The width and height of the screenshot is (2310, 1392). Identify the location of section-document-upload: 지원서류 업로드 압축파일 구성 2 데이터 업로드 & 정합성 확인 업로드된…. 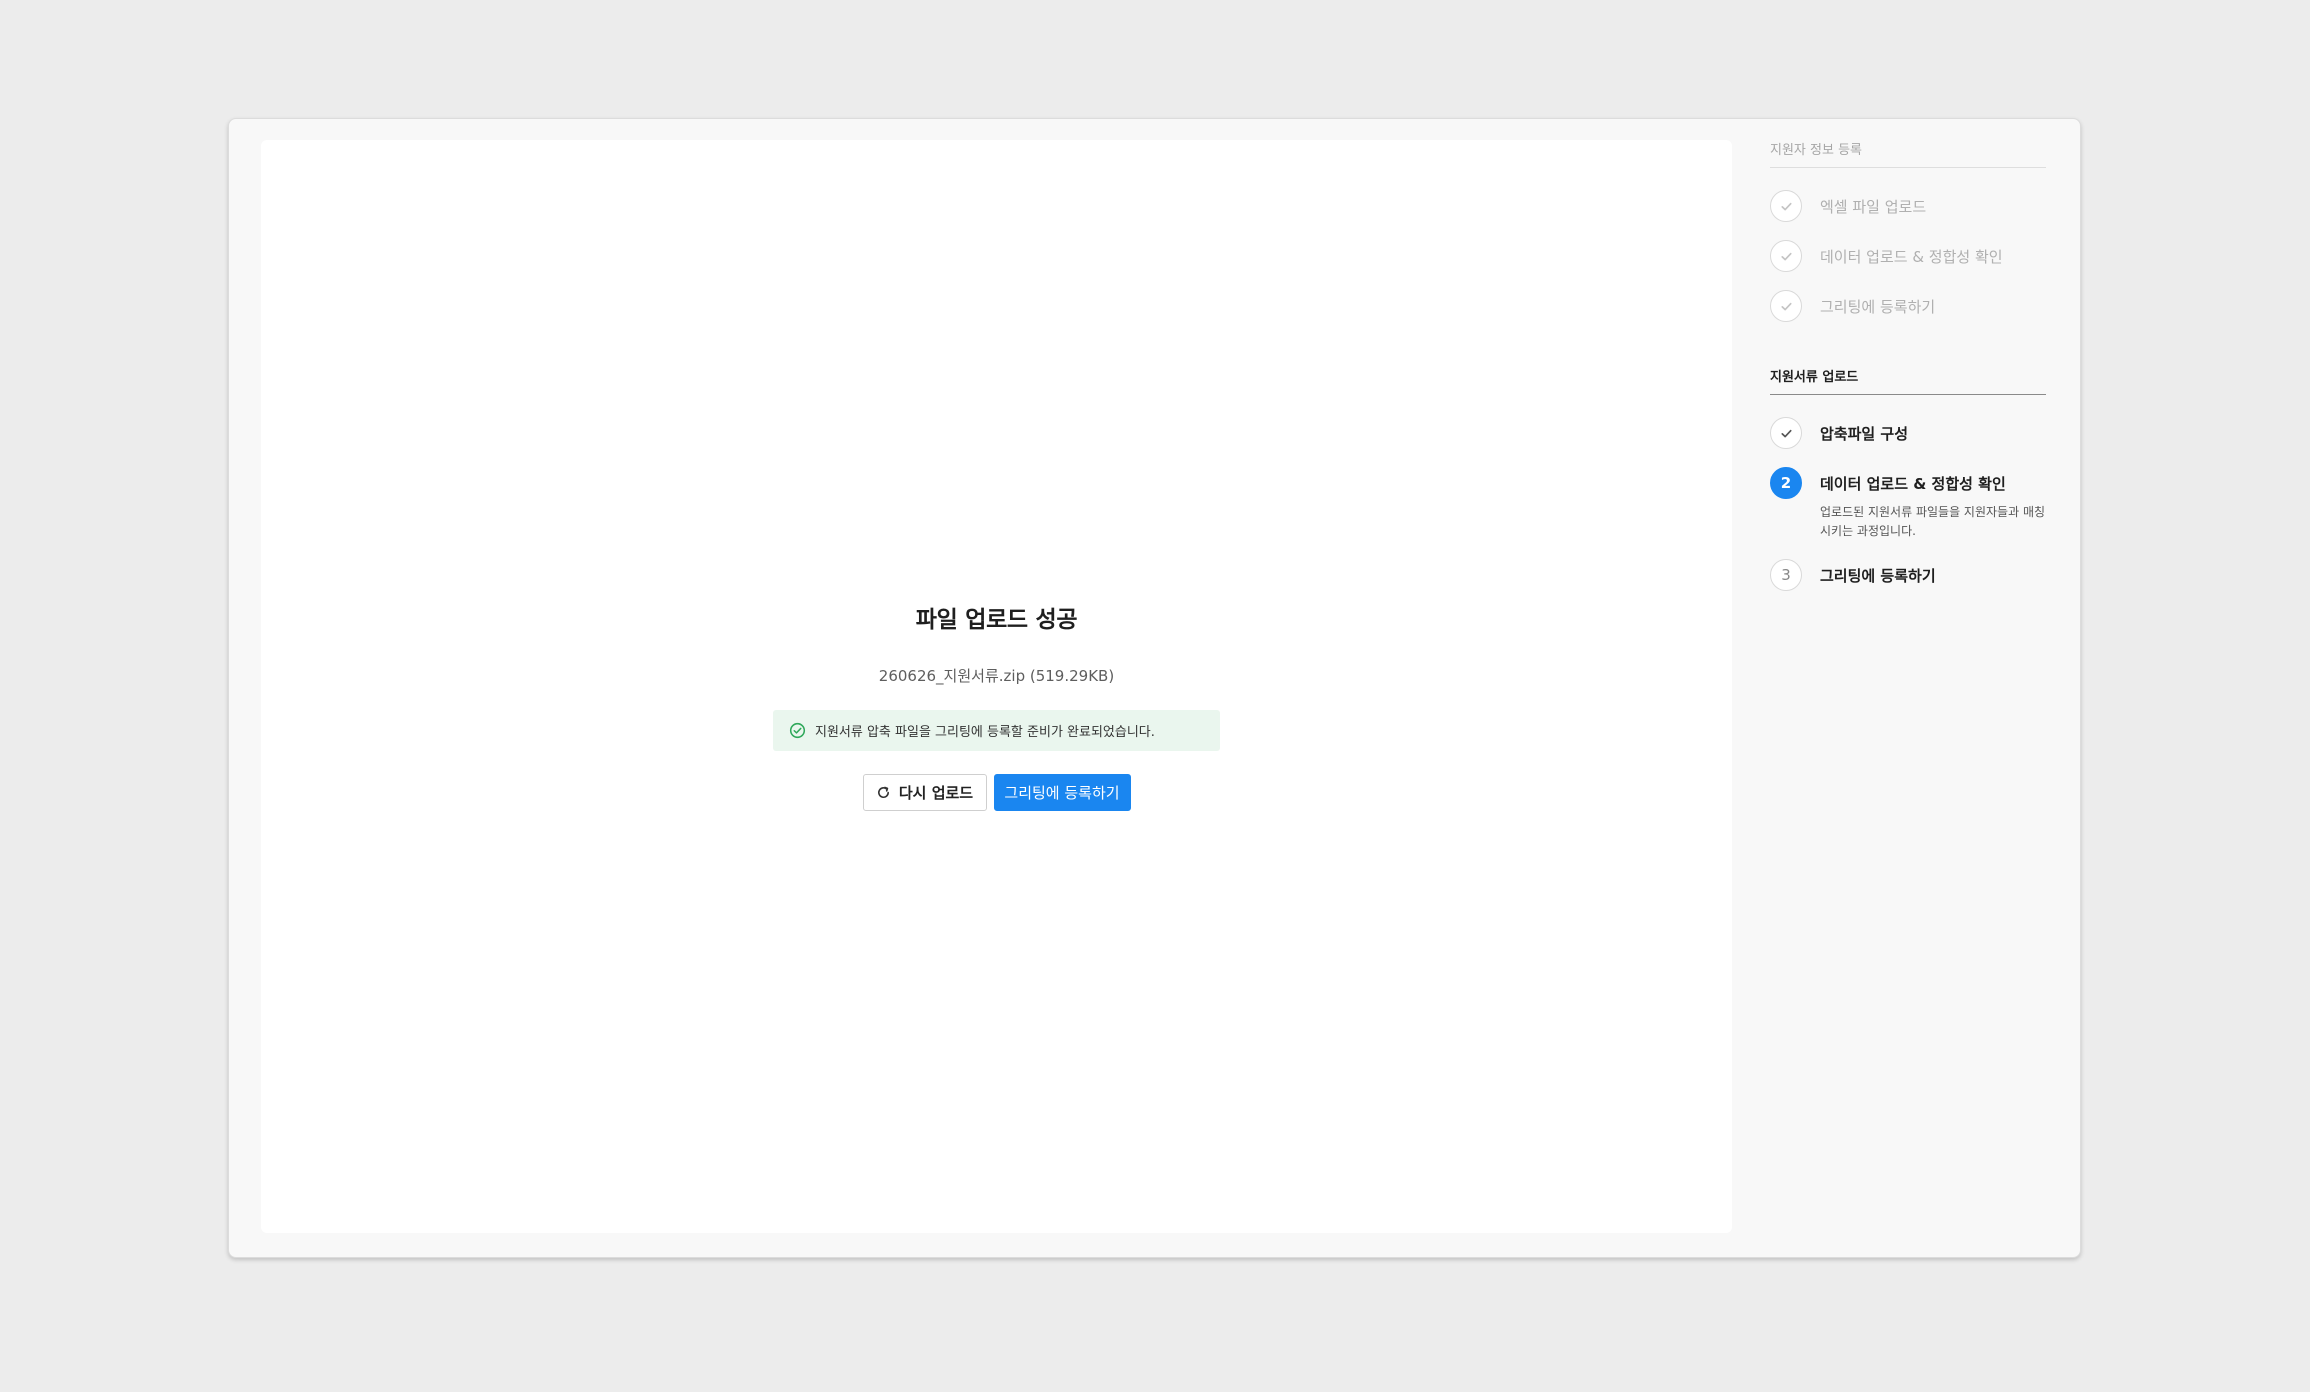
(1908, 478).